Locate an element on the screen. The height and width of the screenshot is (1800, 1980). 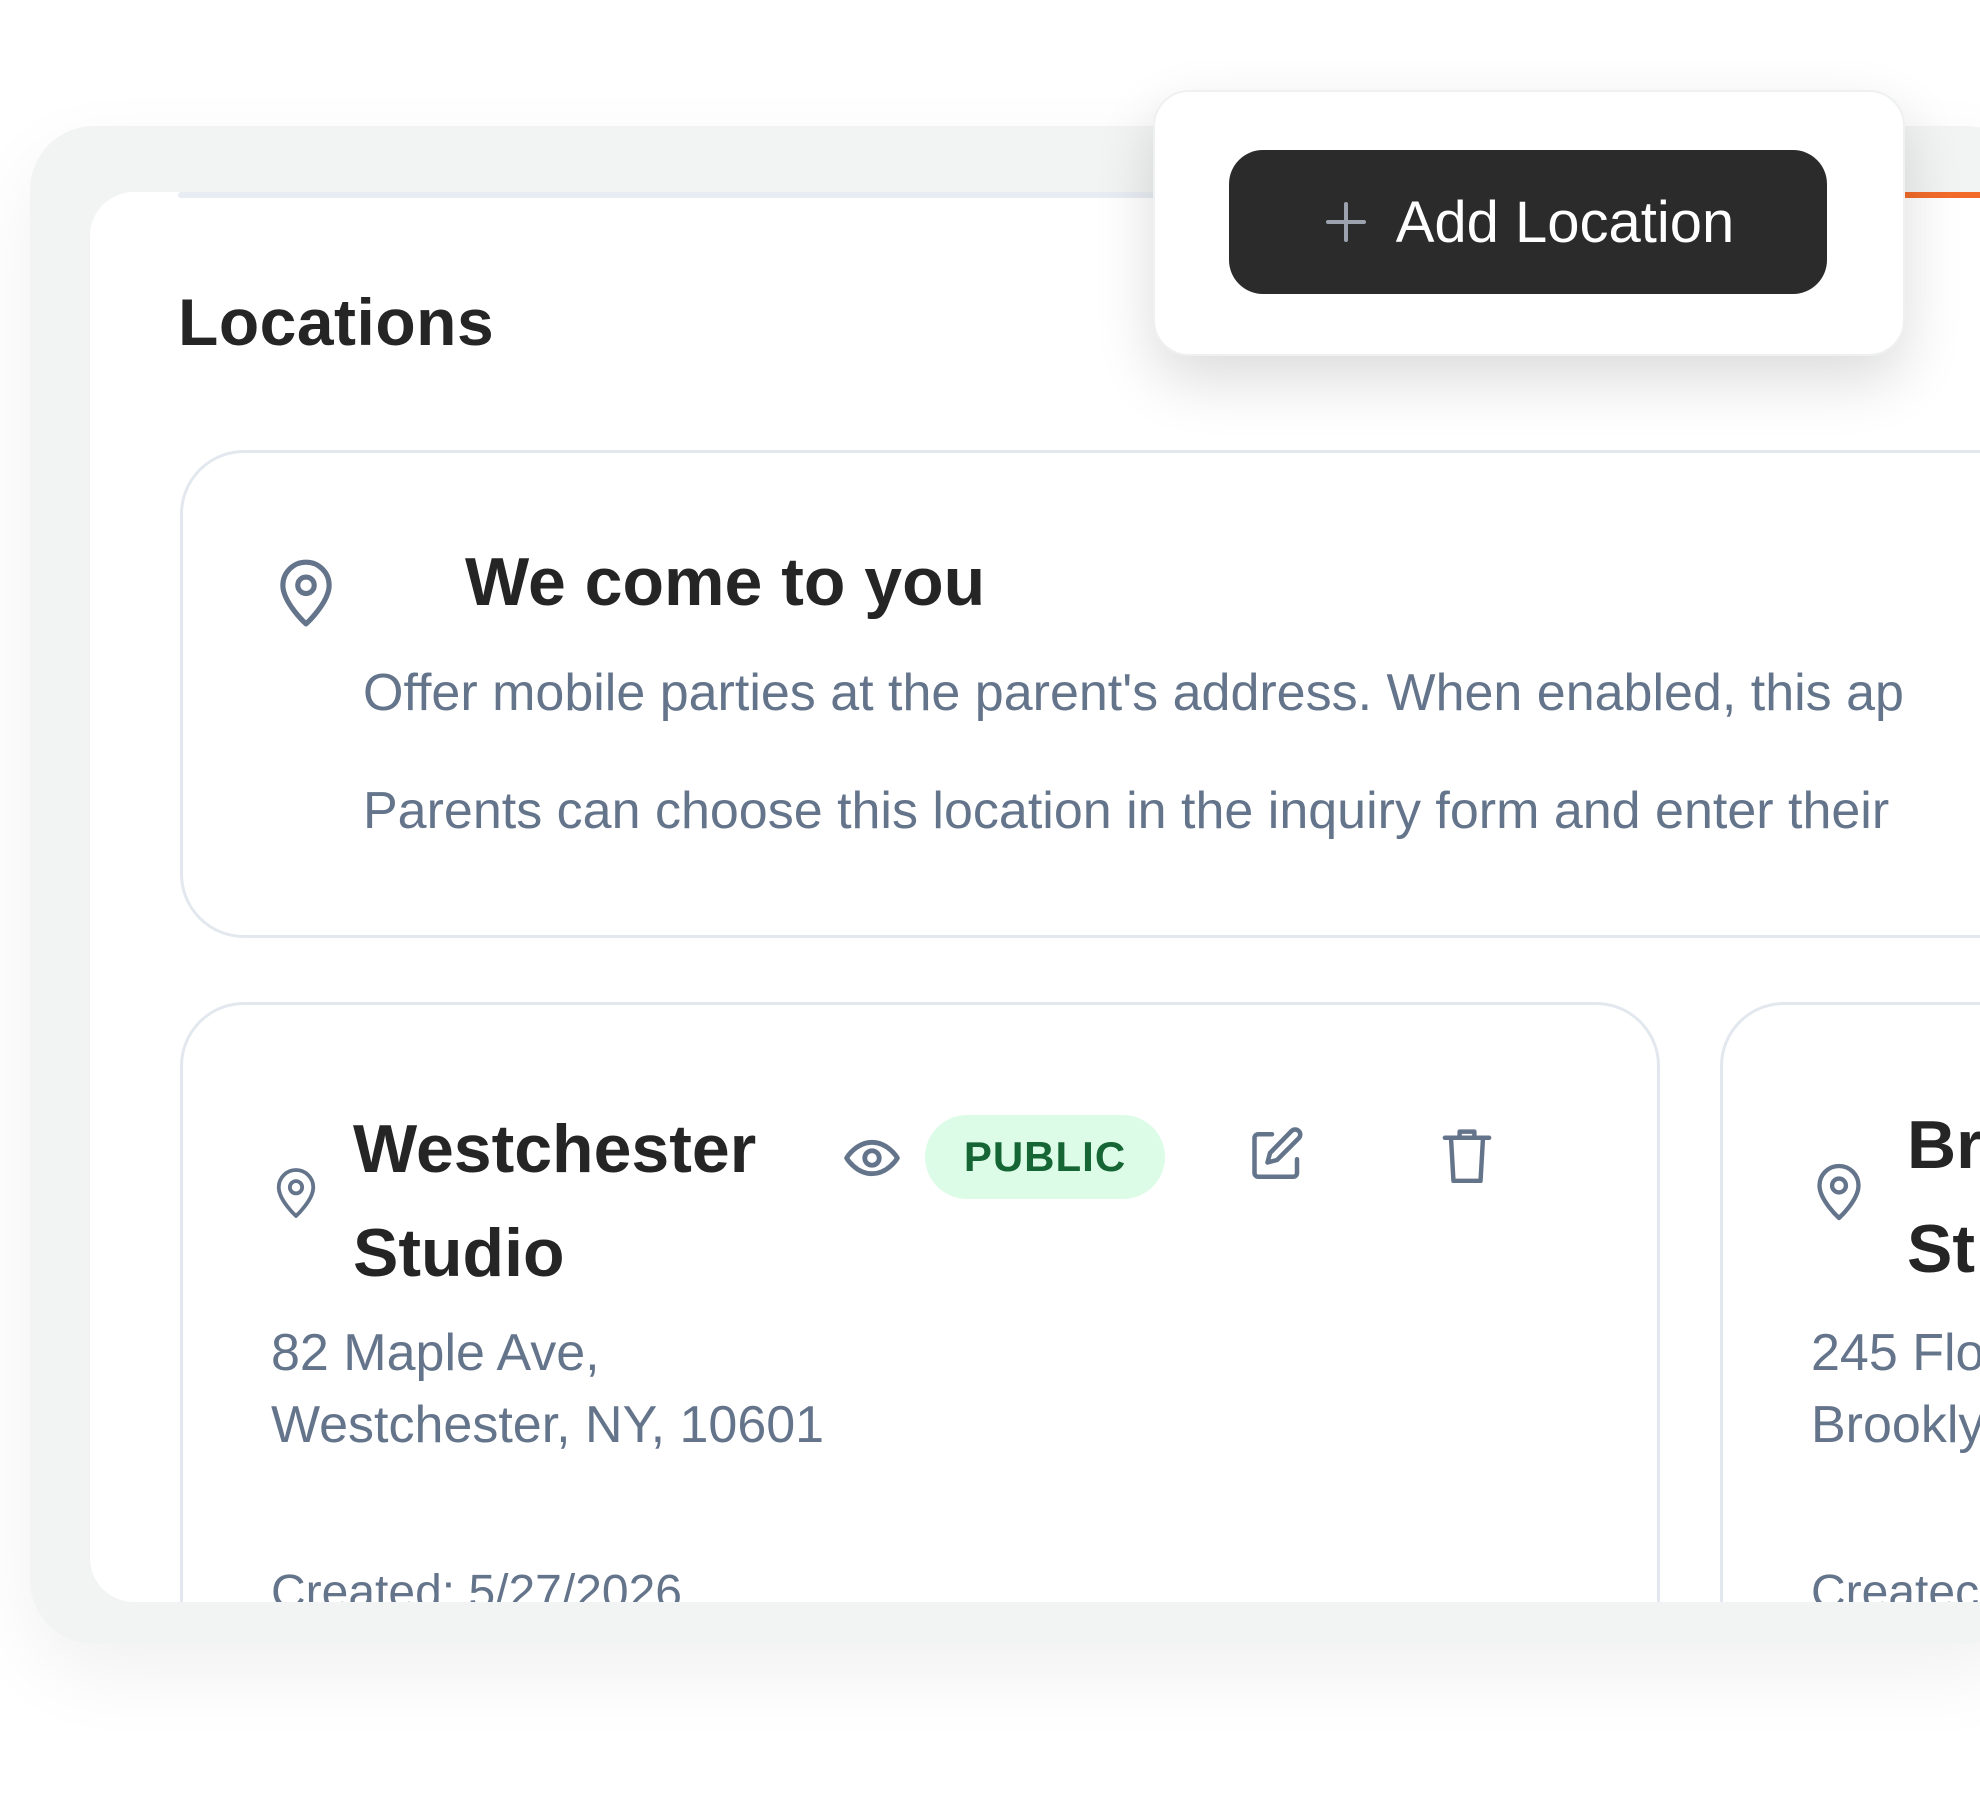
edit-icon is located at coordinates (1277, 1155).